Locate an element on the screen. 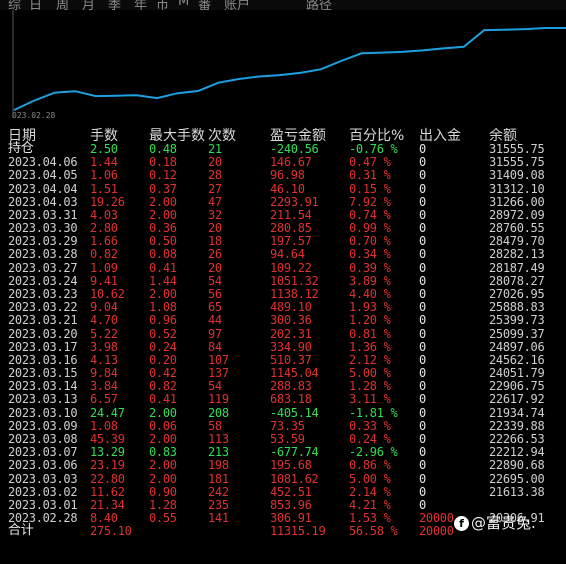  row-lots: 1.66 is located at coordinates (104, 241).